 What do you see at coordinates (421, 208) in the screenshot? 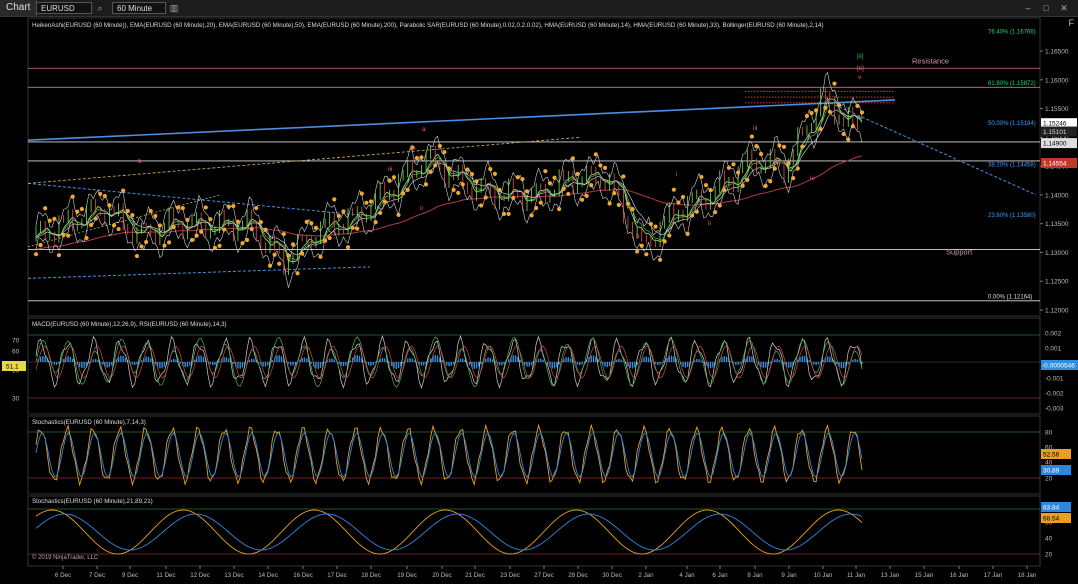
I see `wave-label: ii` at bounding box center [421, 208].